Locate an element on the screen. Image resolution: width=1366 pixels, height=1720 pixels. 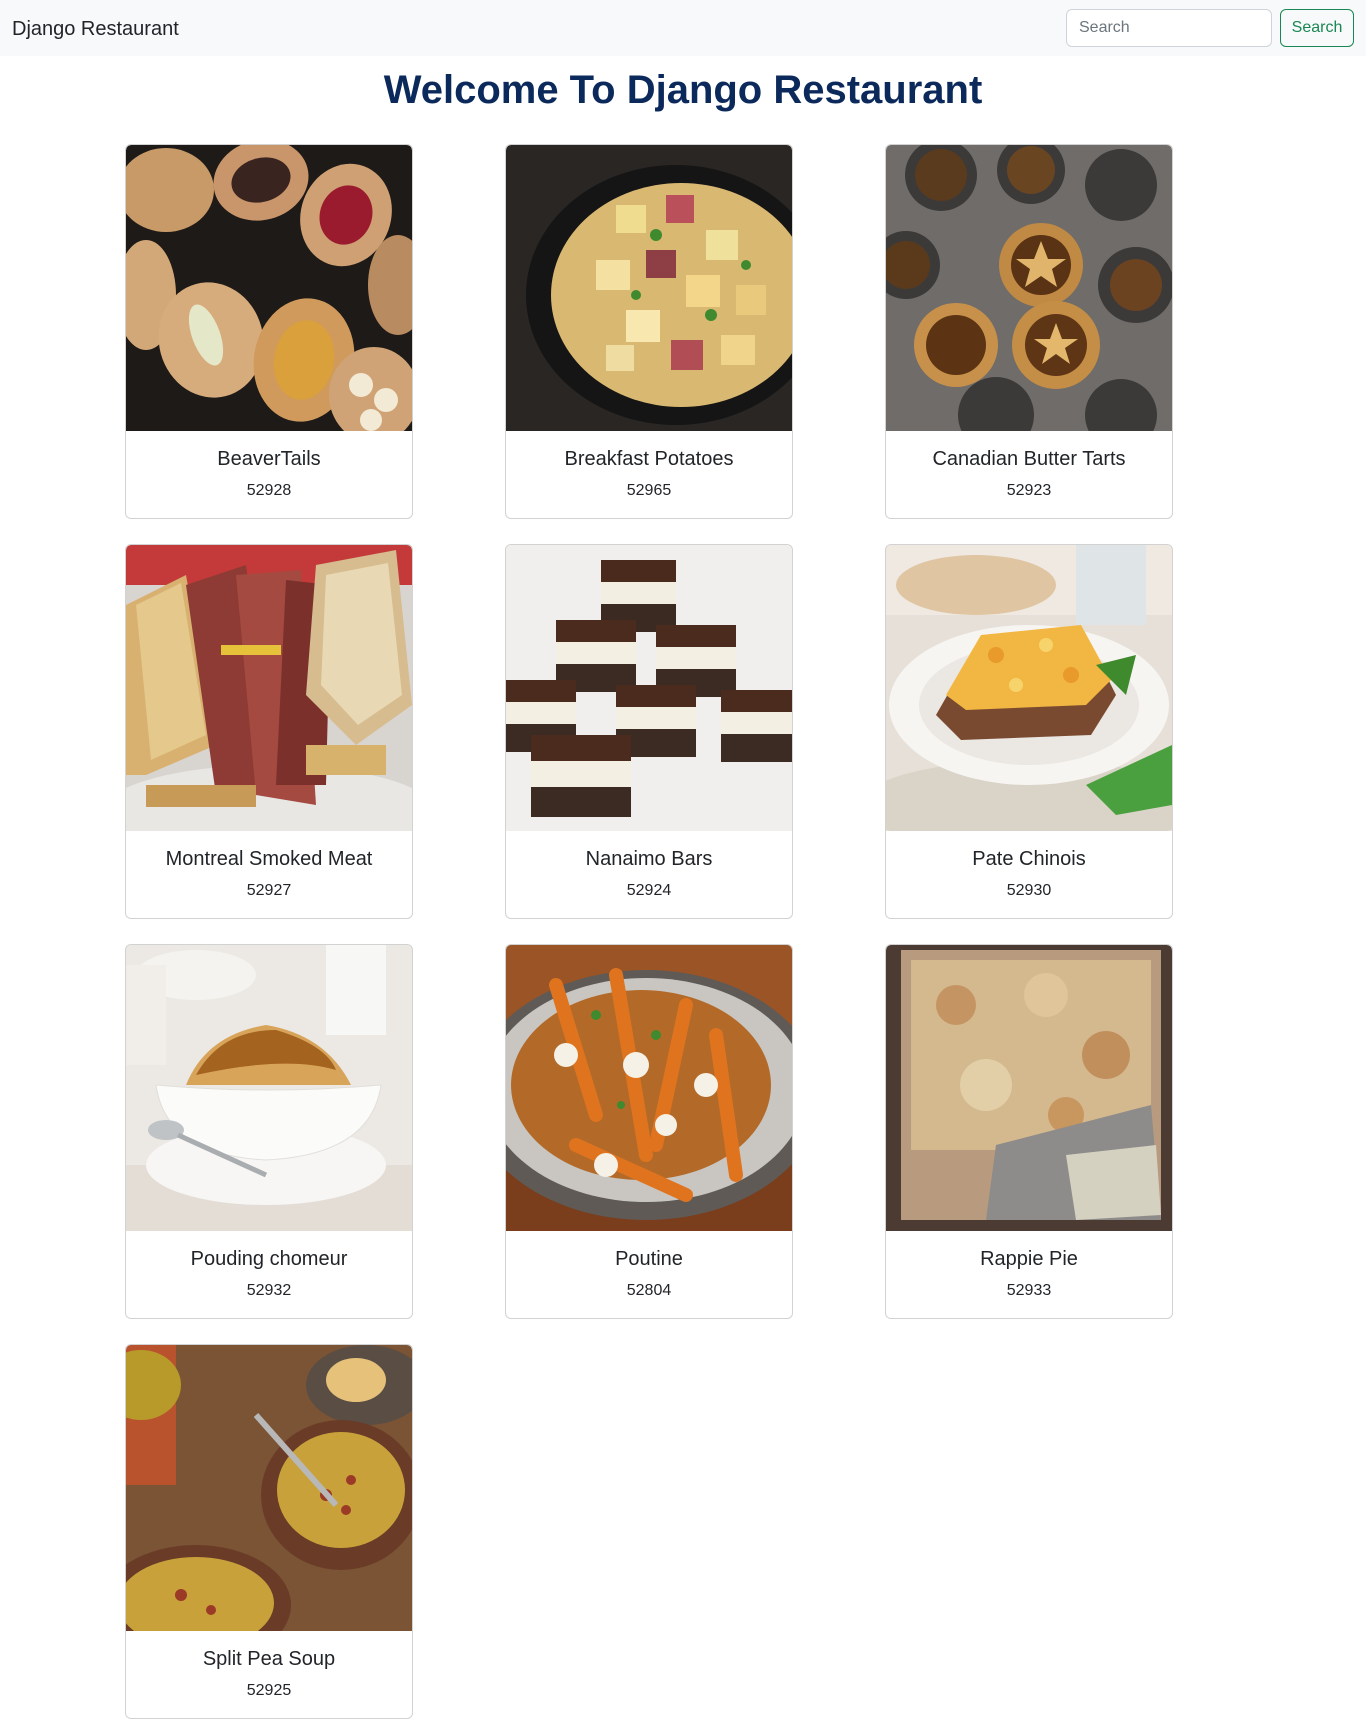
card-body: Split Pea Soup 52925 is located at coordinates (269, 1667).